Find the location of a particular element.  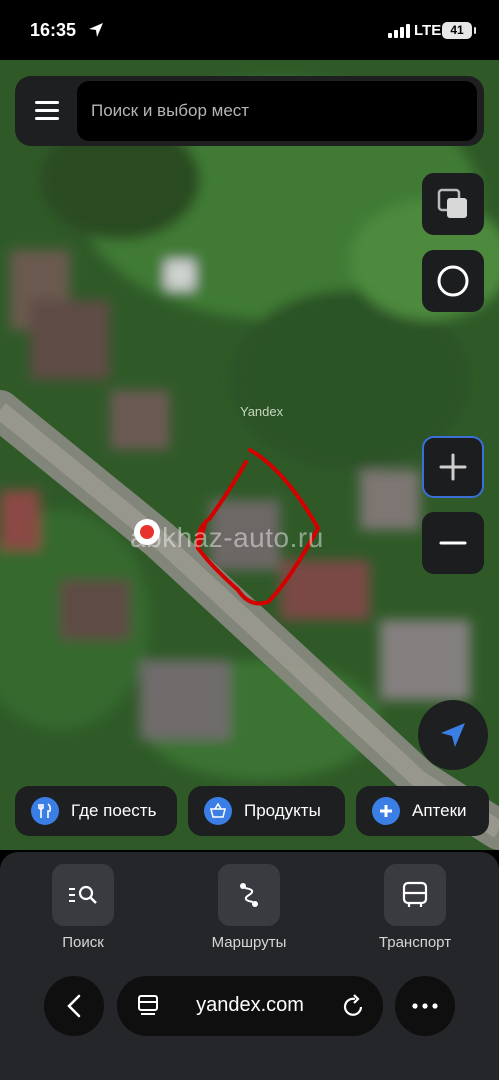

chip-where-to-eat: Где поесть is located at coordinates (96, 811).